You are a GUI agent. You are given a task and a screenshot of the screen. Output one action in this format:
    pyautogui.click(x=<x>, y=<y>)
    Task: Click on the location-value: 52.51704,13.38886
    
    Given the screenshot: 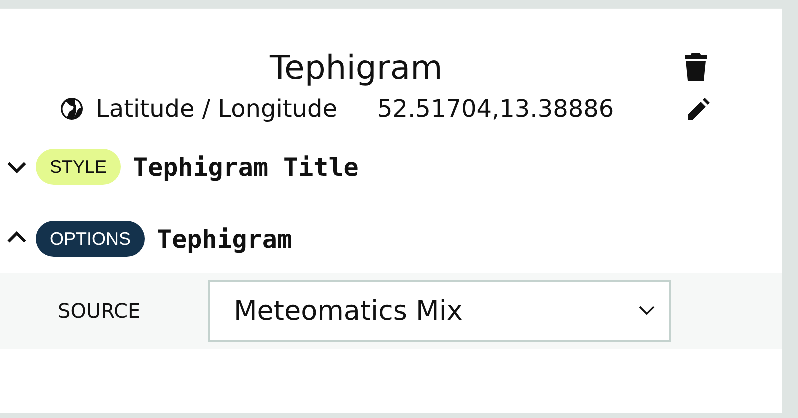 What is the action you would take?
    pyautogui.click(x=496, y=109)
    